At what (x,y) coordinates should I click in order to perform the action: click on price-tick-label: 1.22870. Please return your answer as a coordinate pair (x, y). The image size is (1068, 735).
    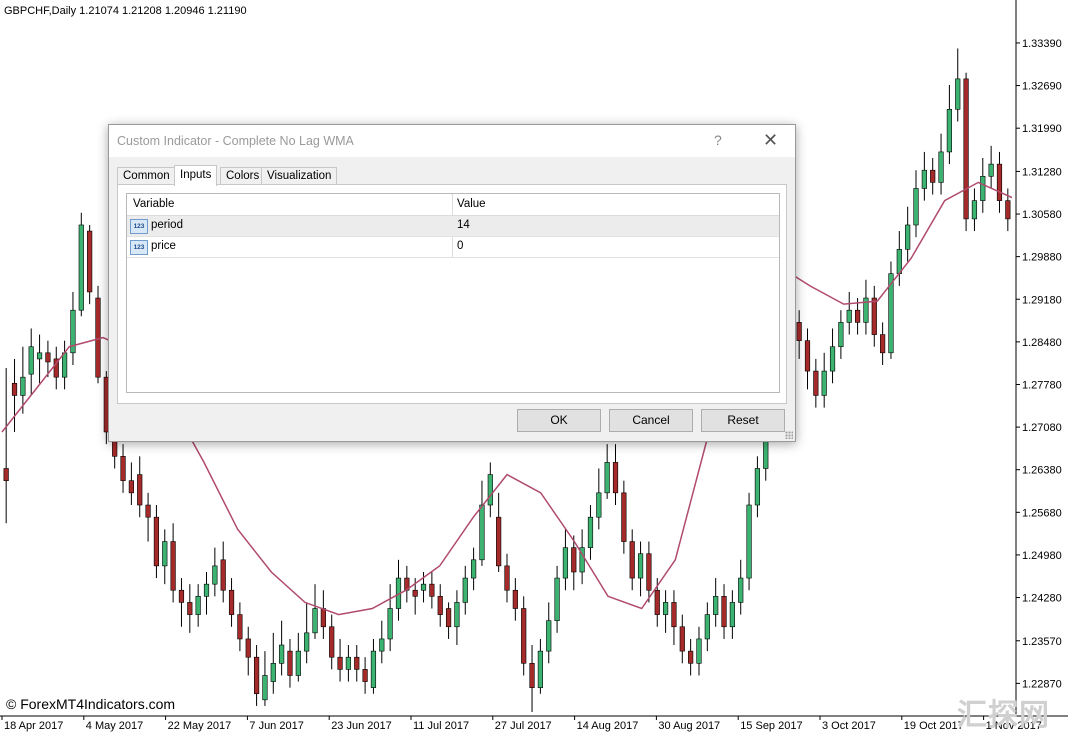
    Looking at the image, I should click on (1042, 684).